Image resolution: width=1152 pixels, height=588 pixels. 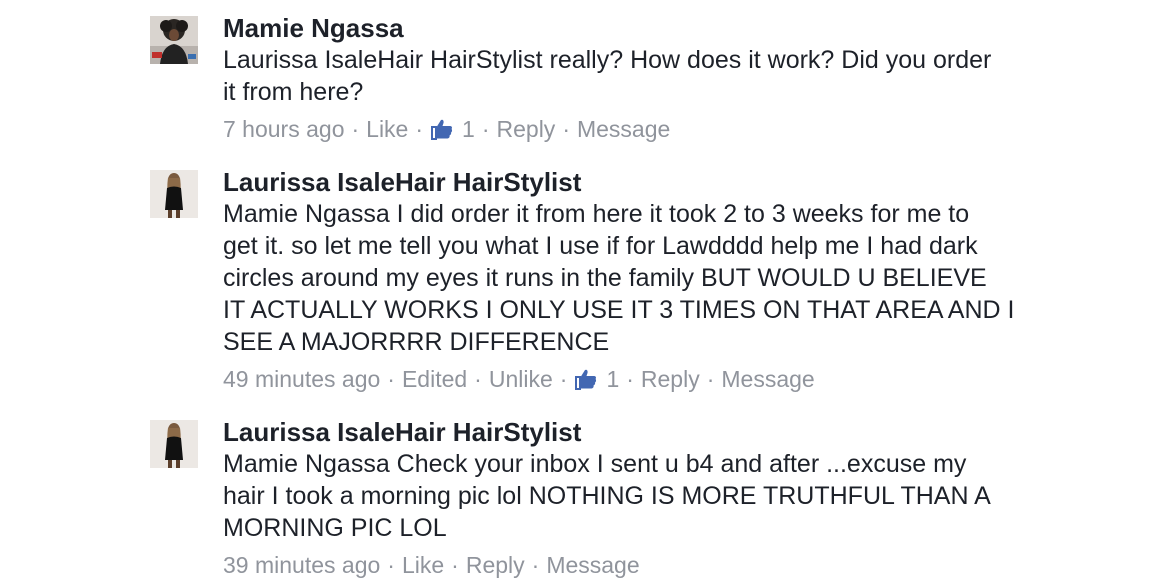 What do you see at coordinates (301, 379) in the screenshot?
I see `timestamp: 49 minutes ago` at bounding box center [301, 379].